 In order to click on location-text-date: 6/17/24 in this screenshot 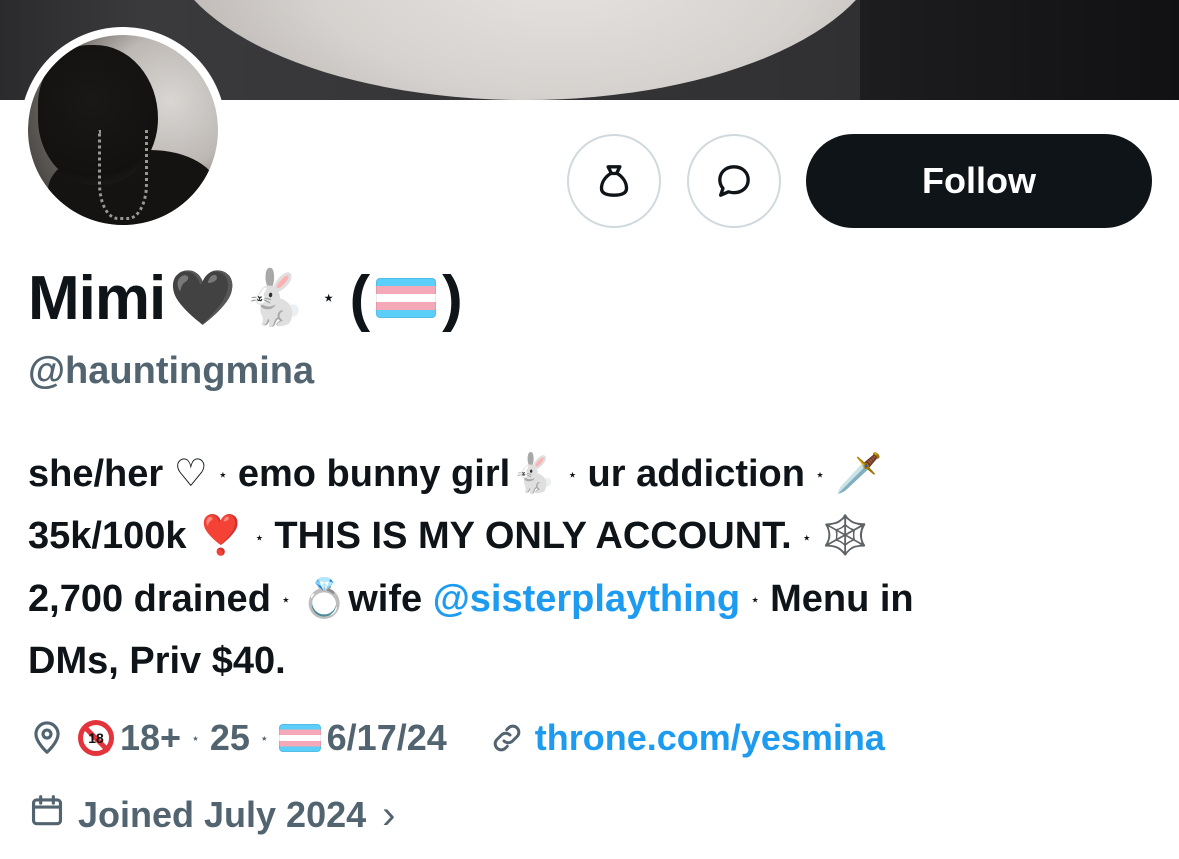, I will do `click(386, 737)`.